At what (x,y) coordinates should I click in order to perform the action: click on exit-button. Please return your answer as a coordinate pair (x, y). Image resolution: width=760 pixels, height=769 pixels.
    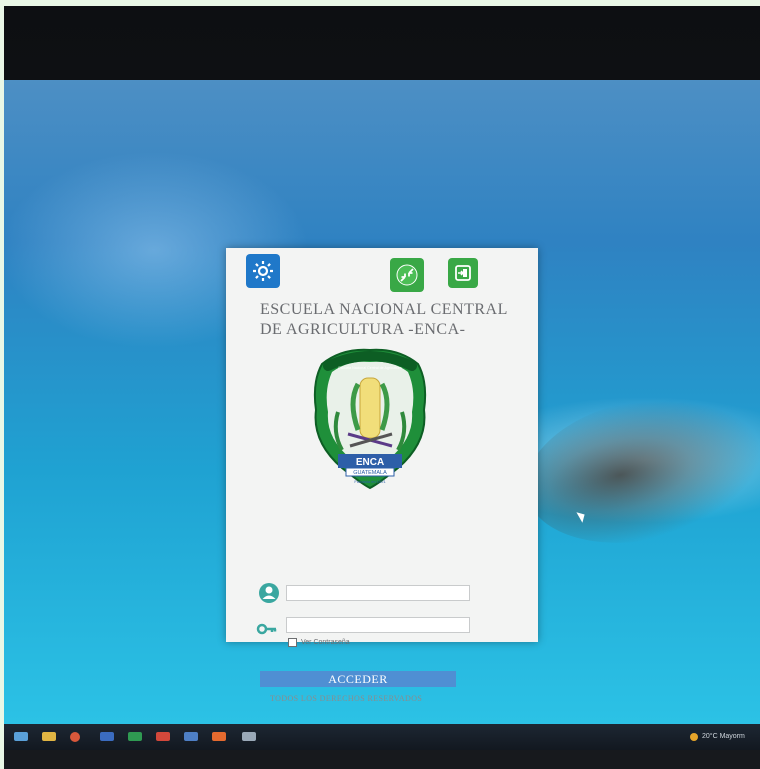
    Looking at the image, I should click on (463, 273).